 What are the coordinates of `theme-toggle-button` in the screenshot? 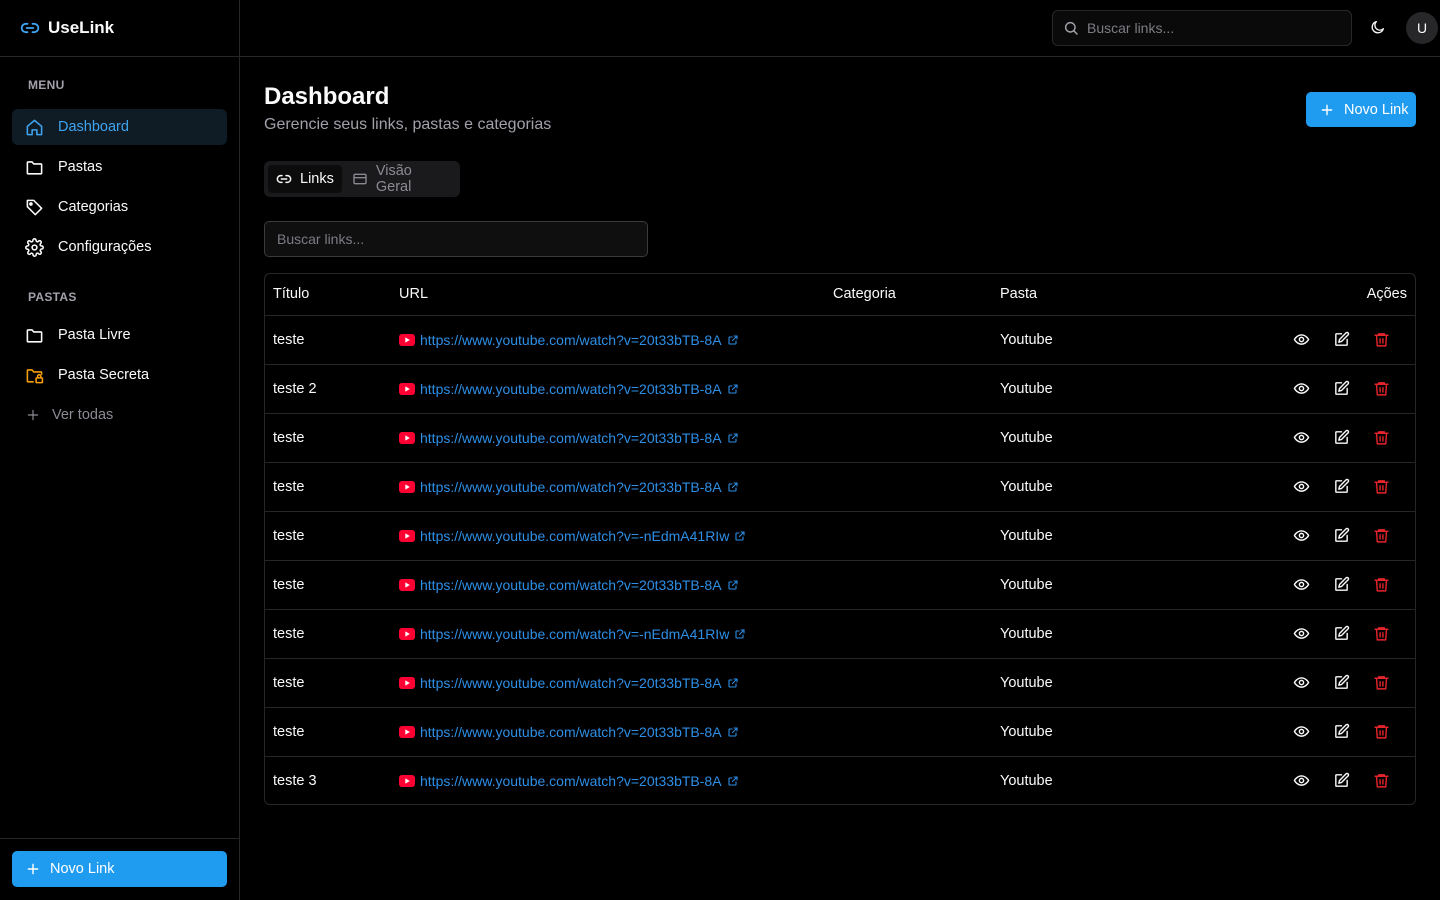 It's located at (1378, 27).